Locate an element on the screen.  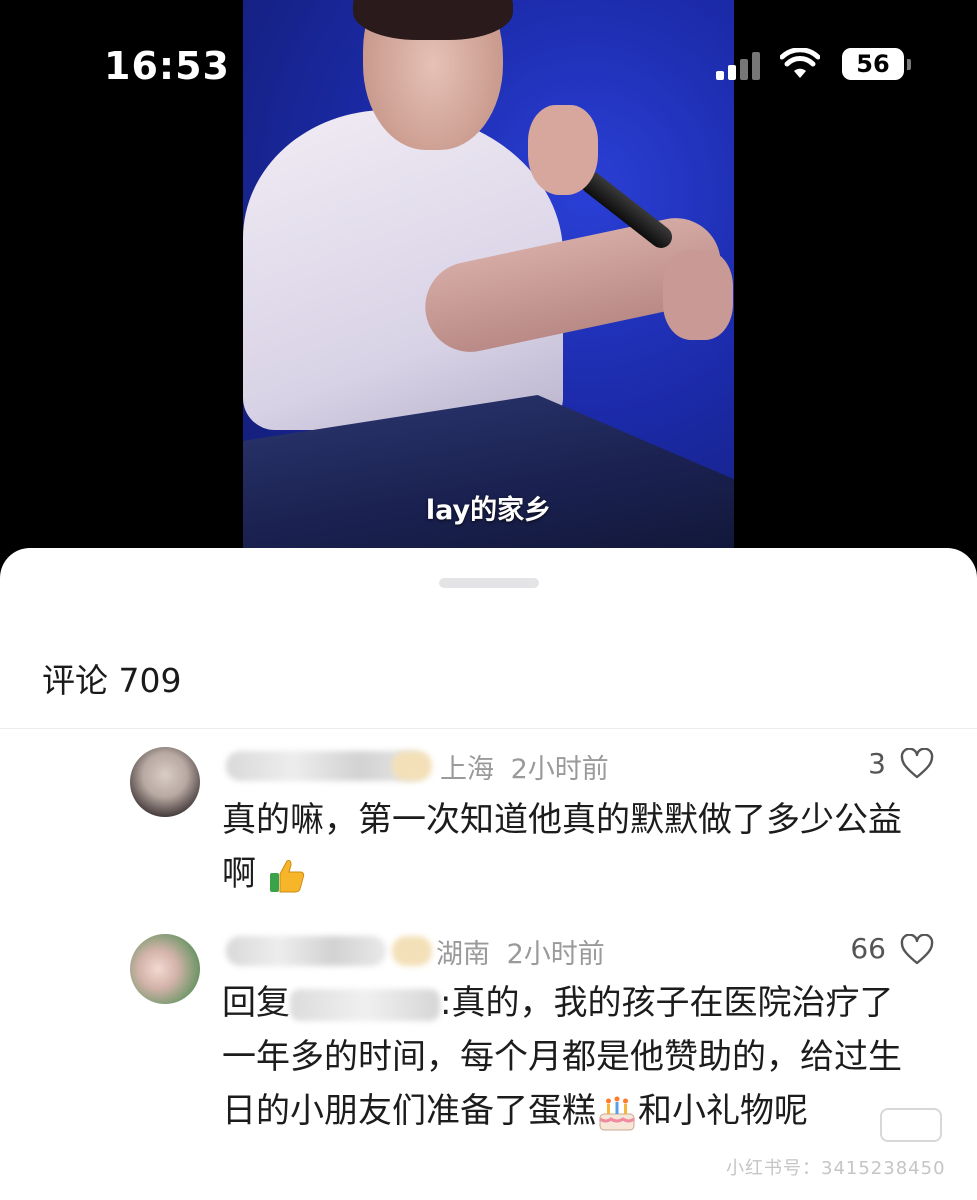
comment-body: 真的嘛，第一次知道他真的默默做了多少公益啊 is located at coordinates (572, 847).